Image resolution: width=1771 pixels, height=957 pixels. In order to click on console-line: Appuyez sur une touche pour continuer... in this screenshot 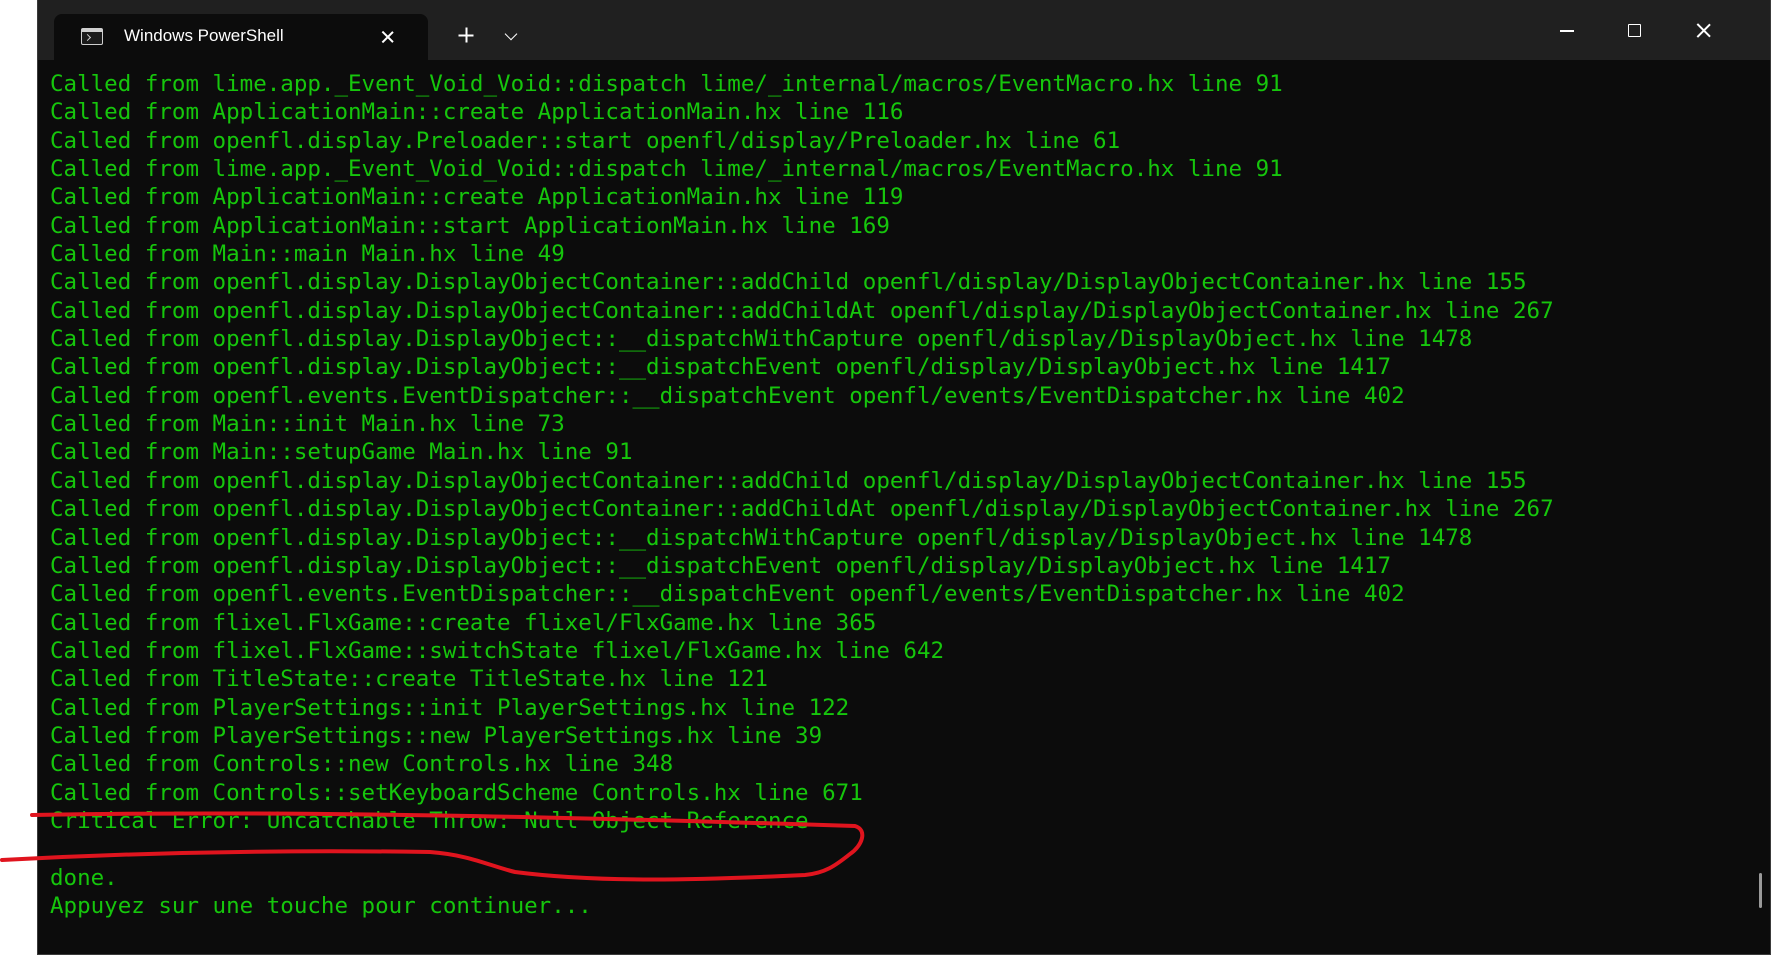, I will do `click(321, 905)`.